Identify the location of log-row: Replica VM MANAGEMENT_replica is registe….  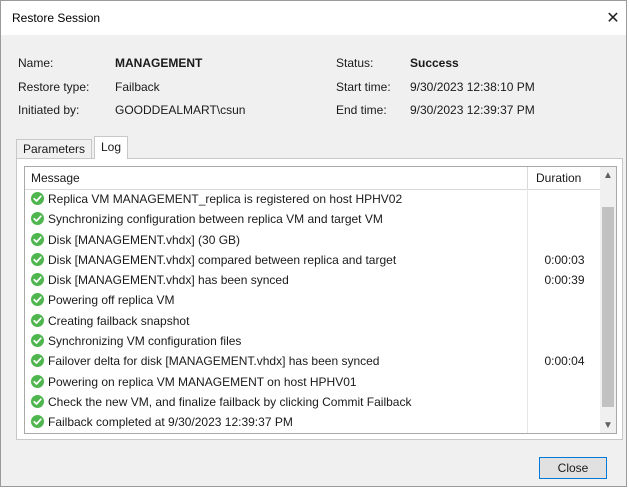
(313, 199).